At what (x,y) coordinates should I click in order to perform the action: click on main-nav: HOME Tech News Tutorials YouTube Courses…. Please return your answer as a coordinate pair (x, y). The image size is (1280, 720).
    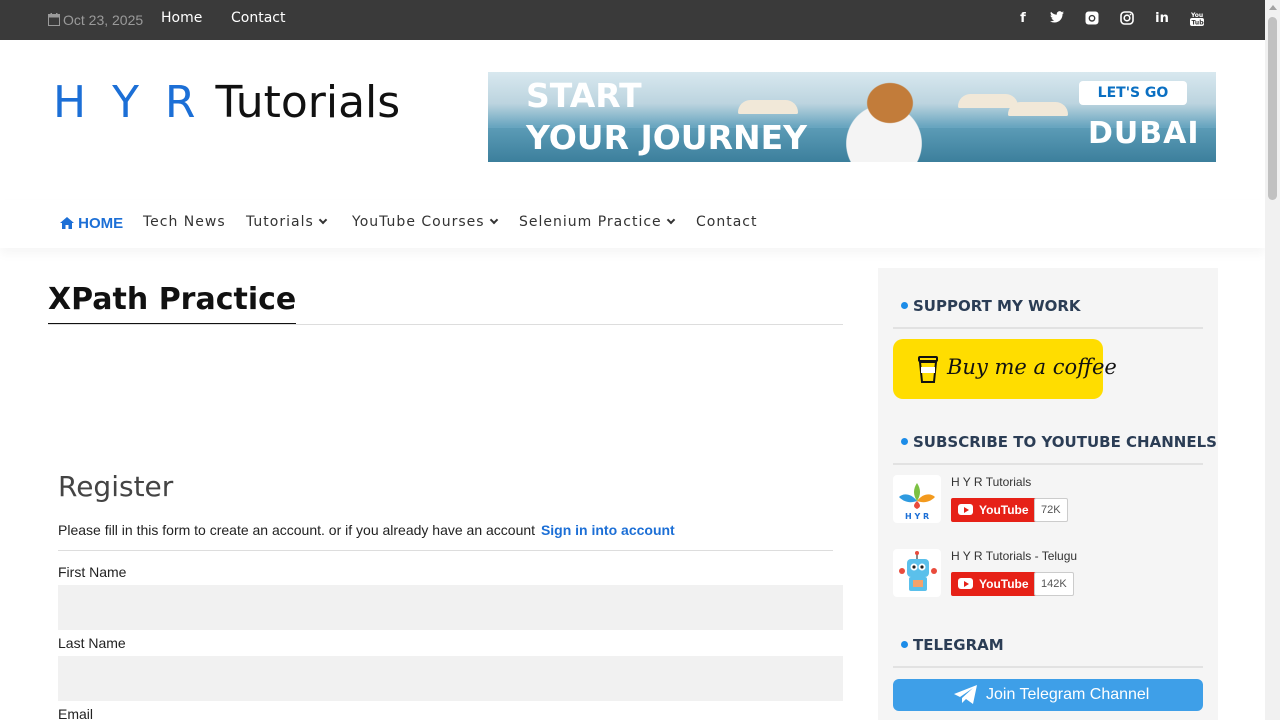
    Looking at the image, I should click on (632, 224).